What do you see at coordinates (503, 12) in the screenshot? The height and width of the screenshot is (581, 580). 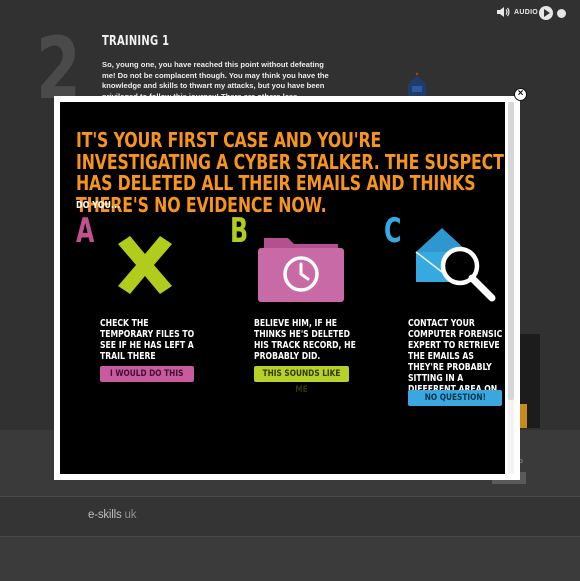 I see `speaker-icon` at bounding box center [503, 12].